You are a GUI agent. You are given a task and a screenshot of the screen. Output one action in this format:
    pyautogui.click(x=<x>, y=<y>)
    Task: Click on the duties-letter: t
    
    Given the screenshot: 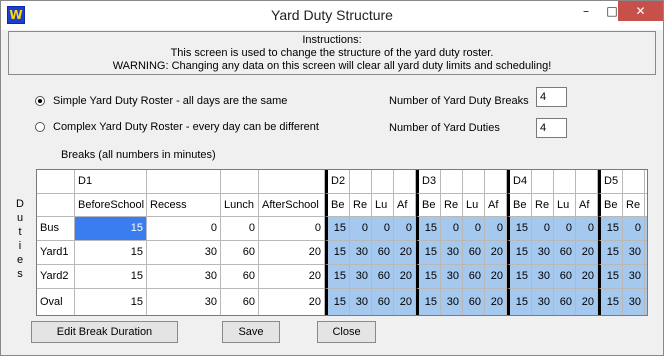 What is the action you would take?
    pyautogui.click(x=20, y=232)
    